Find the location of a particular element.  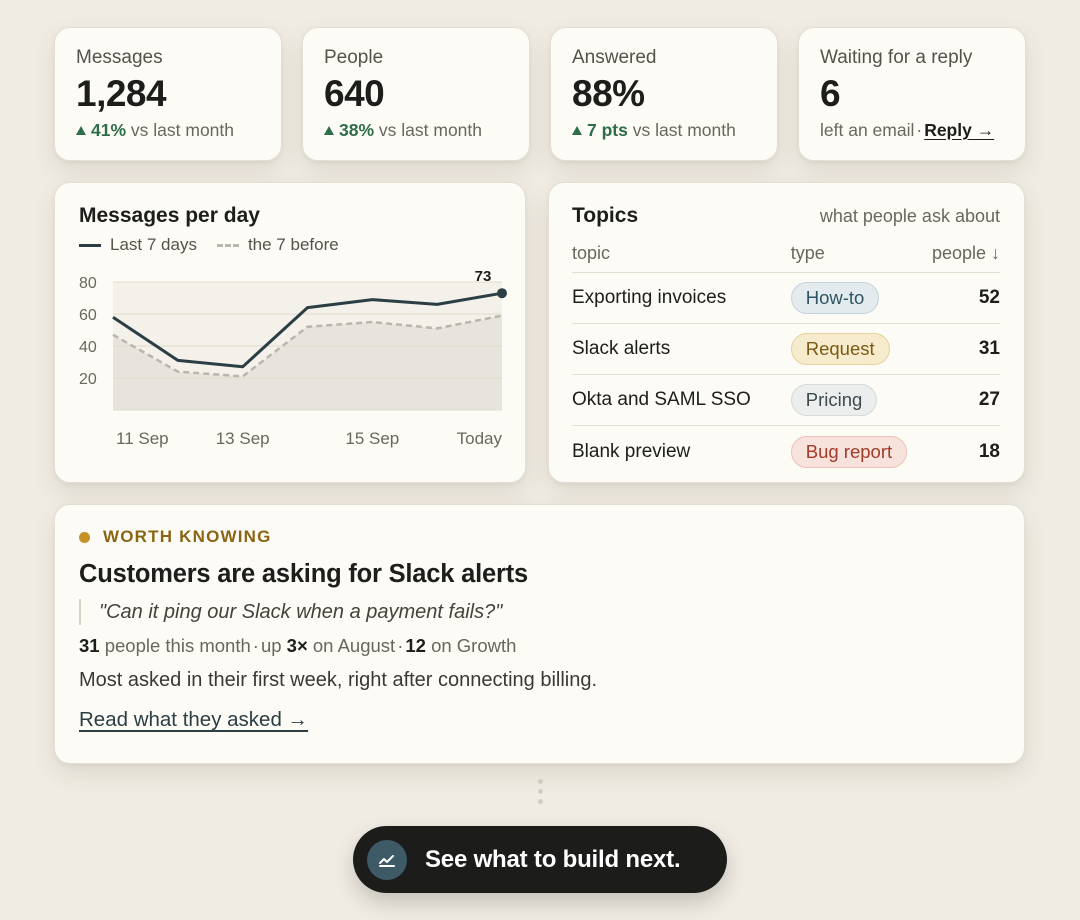

metric-count: 31 is located at coordinates (89, 645).